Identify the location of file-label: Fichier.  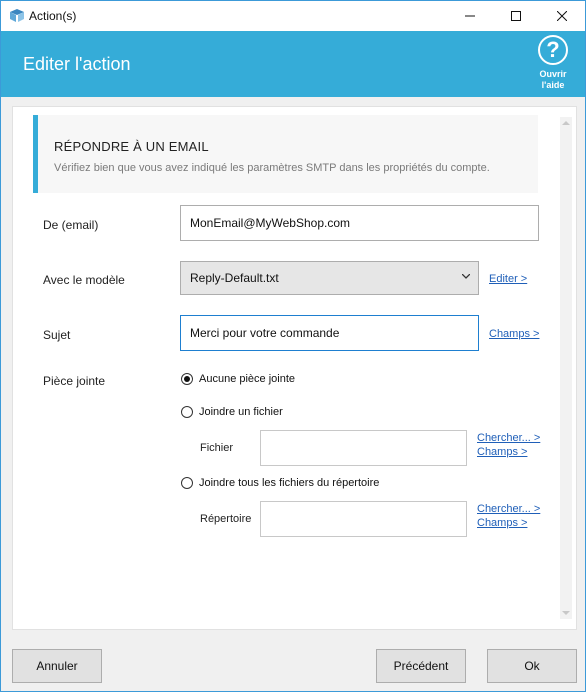
(217, 448).